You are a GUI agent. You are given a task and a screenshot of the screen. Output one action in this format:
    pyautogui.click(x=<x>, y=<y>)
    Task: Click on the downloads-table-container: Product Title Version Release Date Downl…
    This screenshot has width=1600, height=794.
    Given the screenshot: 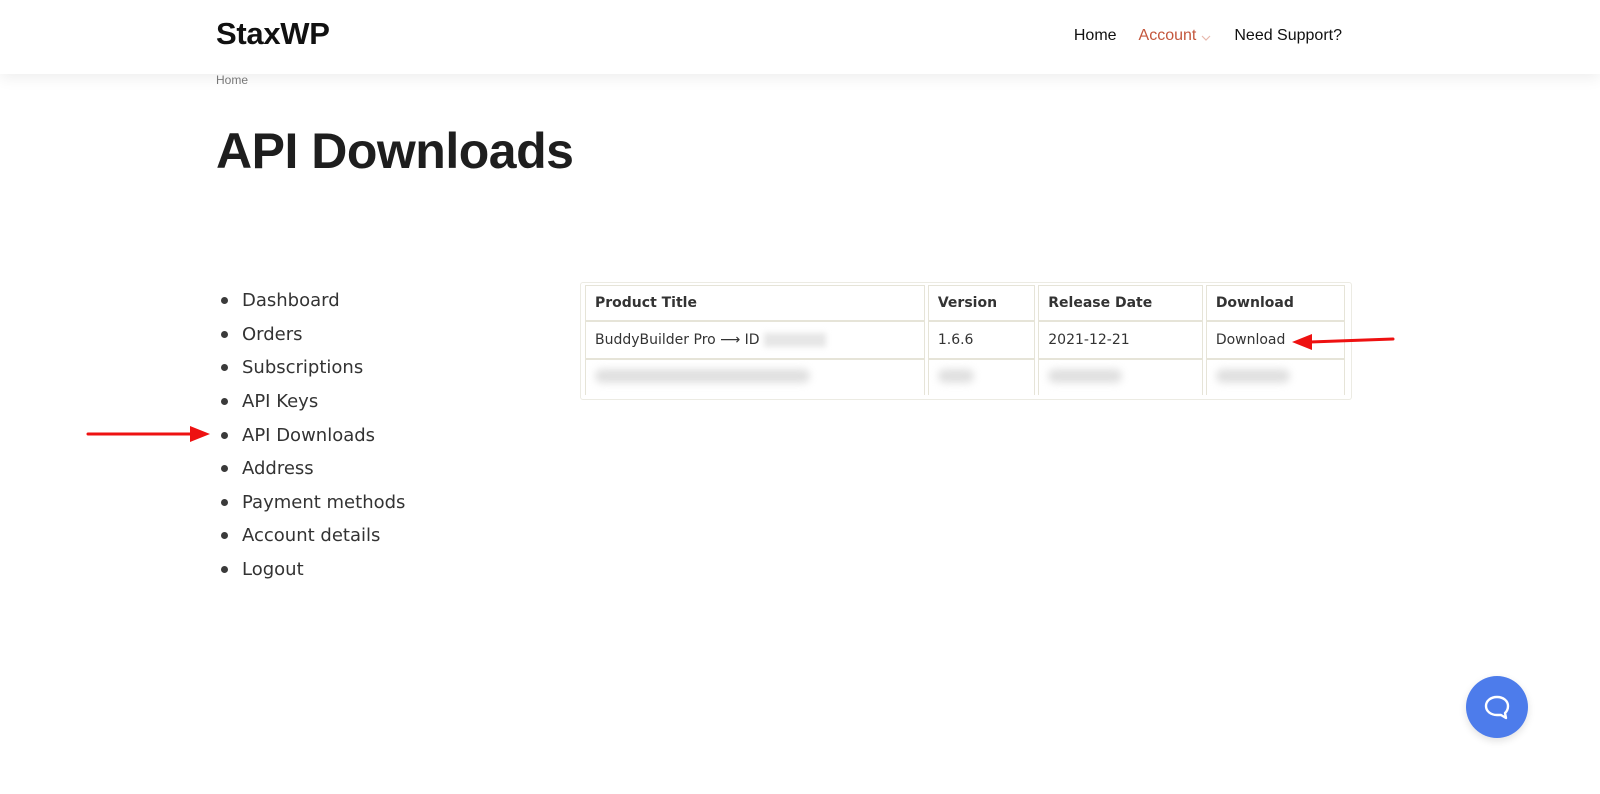 What is the action you would take?
    pyautogui.click(x=966, y=341)
    